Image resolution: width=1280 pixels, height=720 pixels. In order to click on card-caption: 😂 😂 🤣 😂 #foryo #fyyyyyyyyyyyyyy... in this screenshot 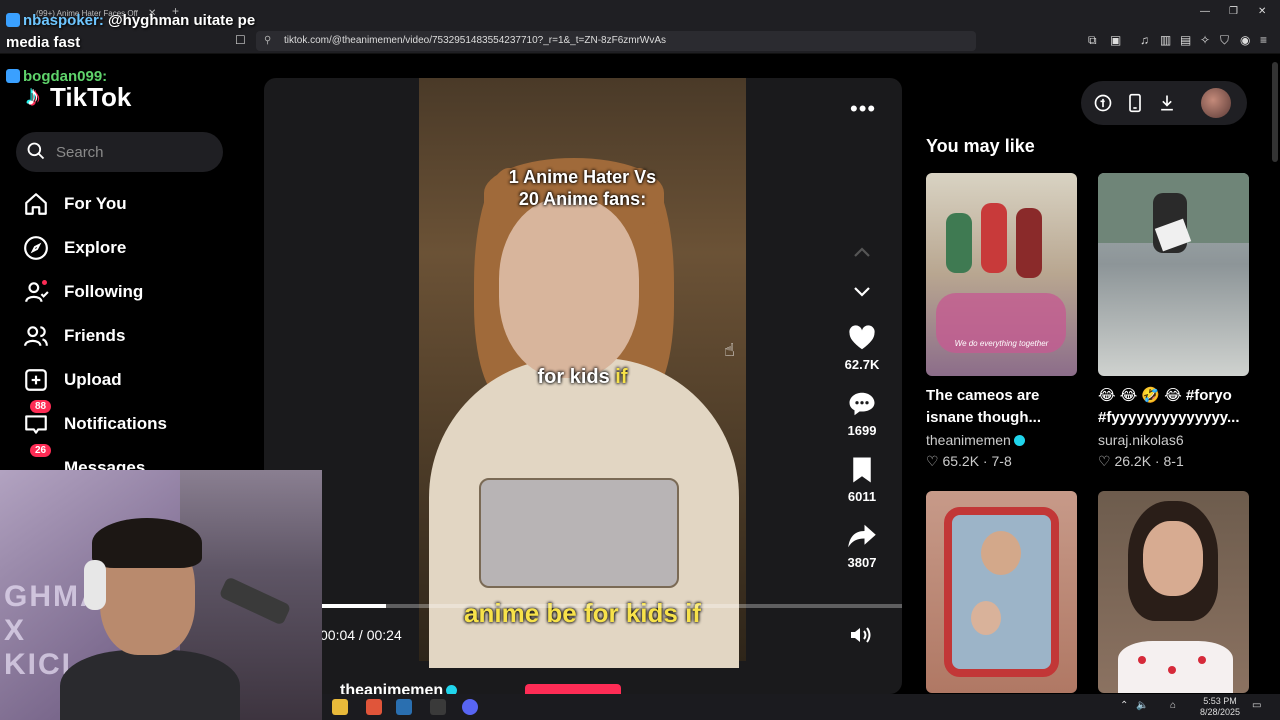, I will do `click(1173, 407)`.